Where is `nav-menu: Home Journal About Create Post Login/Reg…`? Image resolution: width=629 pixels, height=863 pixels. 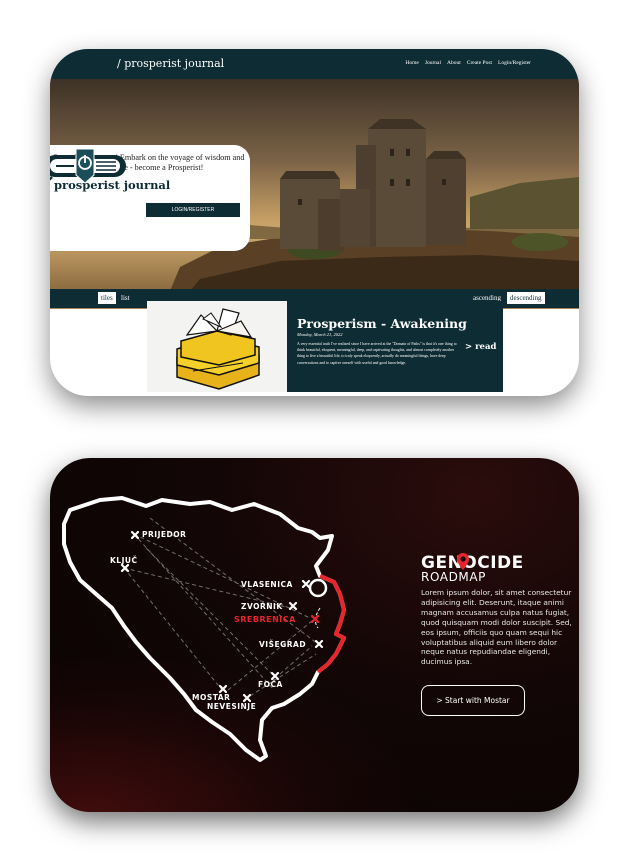 nav-menu: Home Journal About Create Post Login/Reg… is located at coordinates (468, 63).